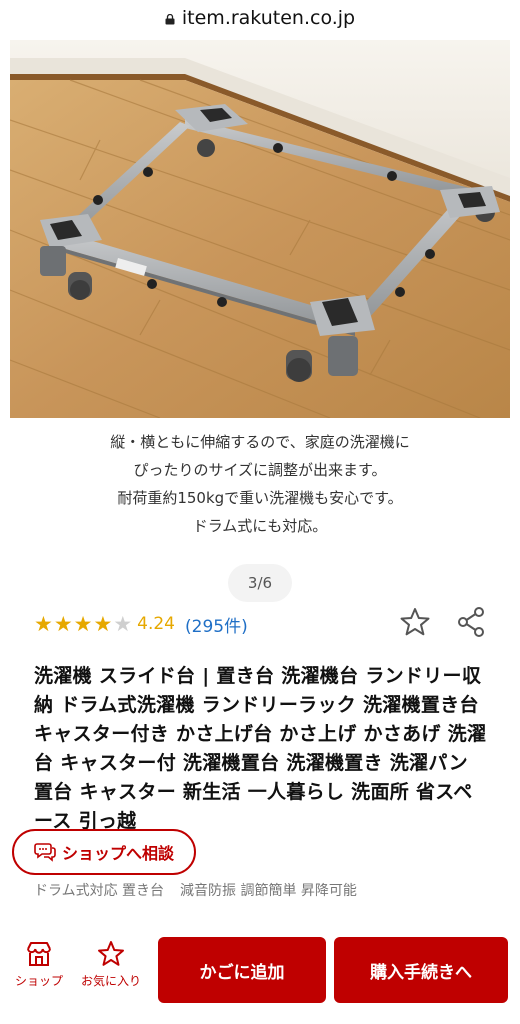 The width and height of the screenshot is (520, 1024). Describe the element at coordinates (260, 498) in the screenshot. I see `caption-line: 耐荷重約150kgで重い洗濯機も安心です。` at that location.